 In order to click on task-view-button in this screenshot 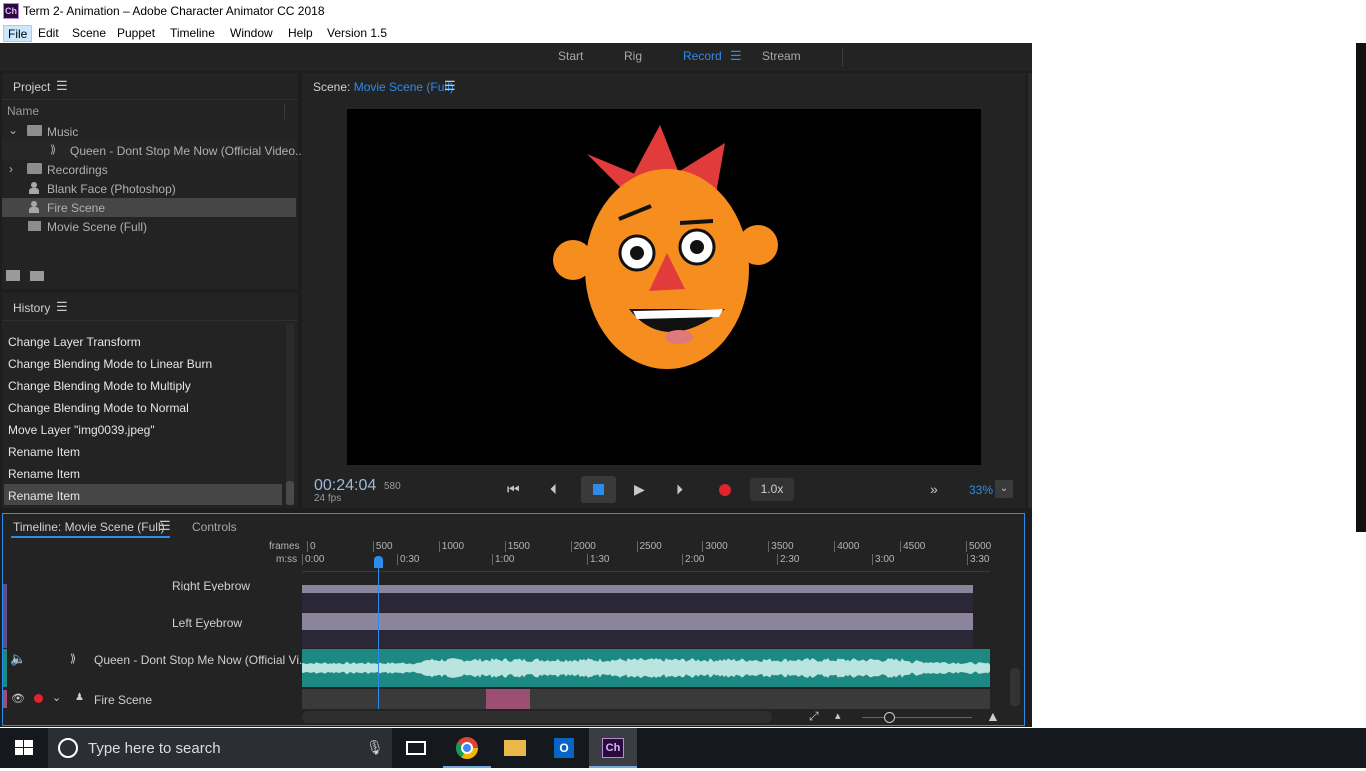, I will do `click(416, 748)`.